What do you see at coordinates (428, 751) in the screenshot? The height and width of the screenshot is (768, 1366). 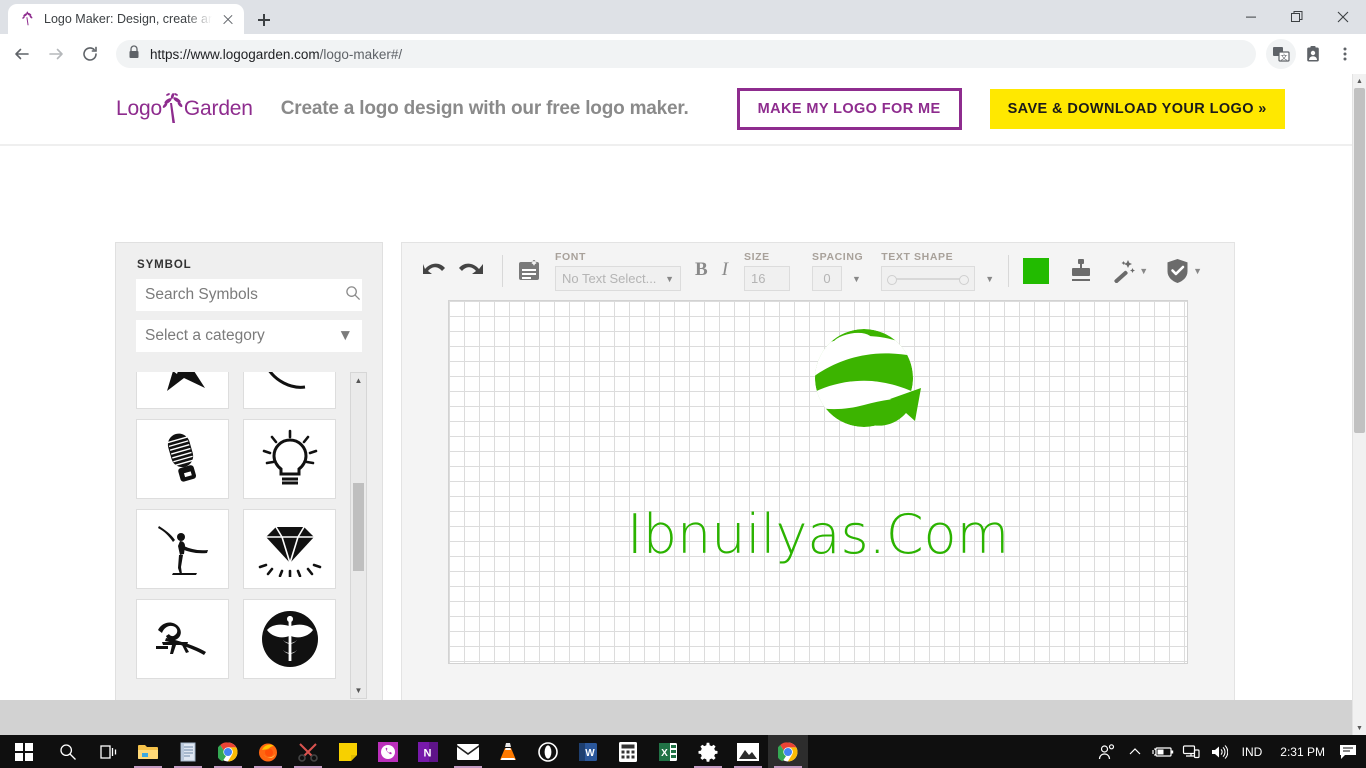 I see `onenote-icon: N` at bounding box center [428, 751].